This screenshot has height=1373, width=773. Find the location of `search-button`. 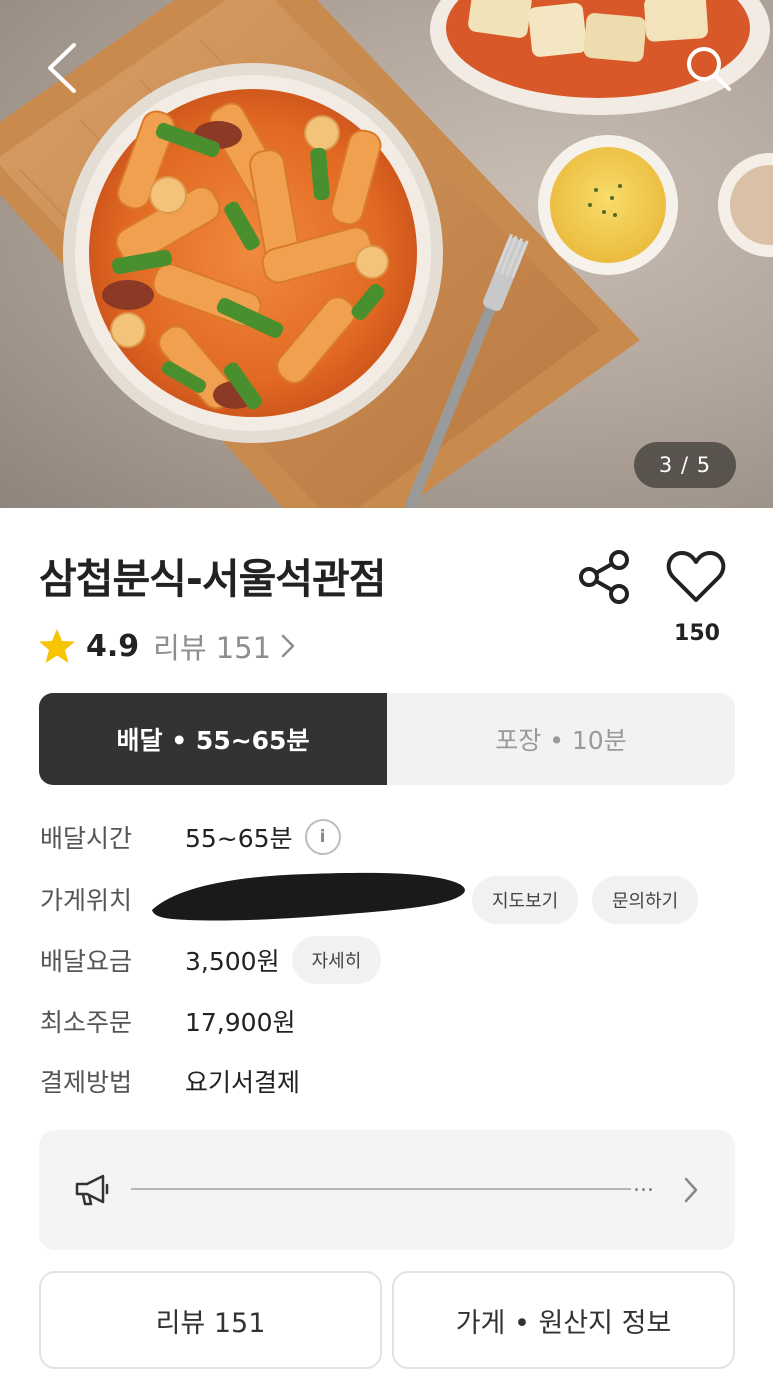

search-button is located at coordinates (708, 68).